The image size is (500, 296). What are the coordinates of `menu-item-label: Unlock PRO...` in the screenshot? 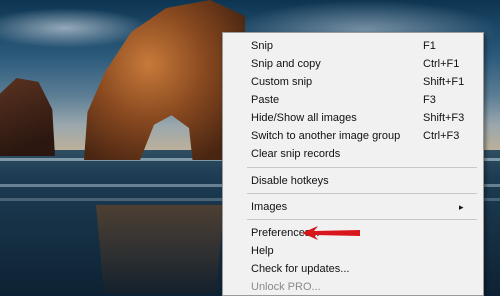 It's located at (286, 287).